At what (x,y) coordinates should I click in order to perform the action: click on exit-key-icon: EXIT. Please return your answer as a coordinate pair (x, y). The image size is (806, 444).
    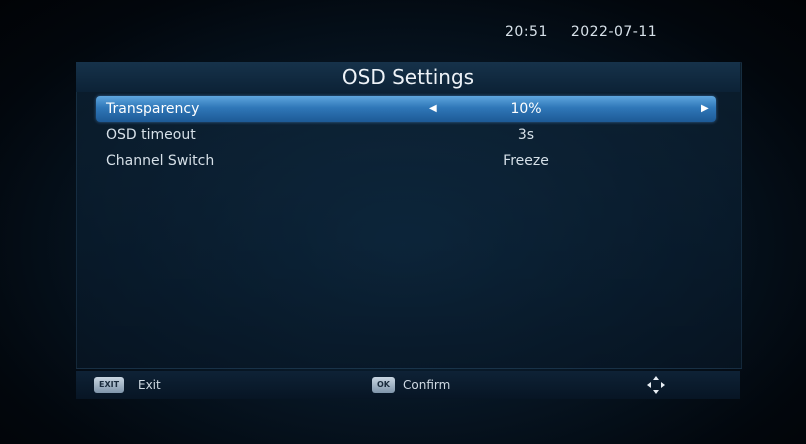
    Looking at the image, I should click on (109, 385).